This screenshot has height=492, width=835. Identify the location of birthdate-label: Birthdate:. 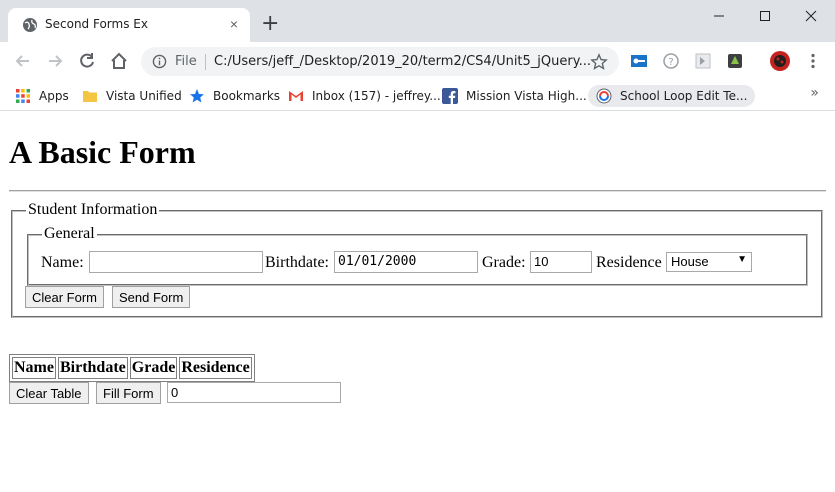
(297, 262).